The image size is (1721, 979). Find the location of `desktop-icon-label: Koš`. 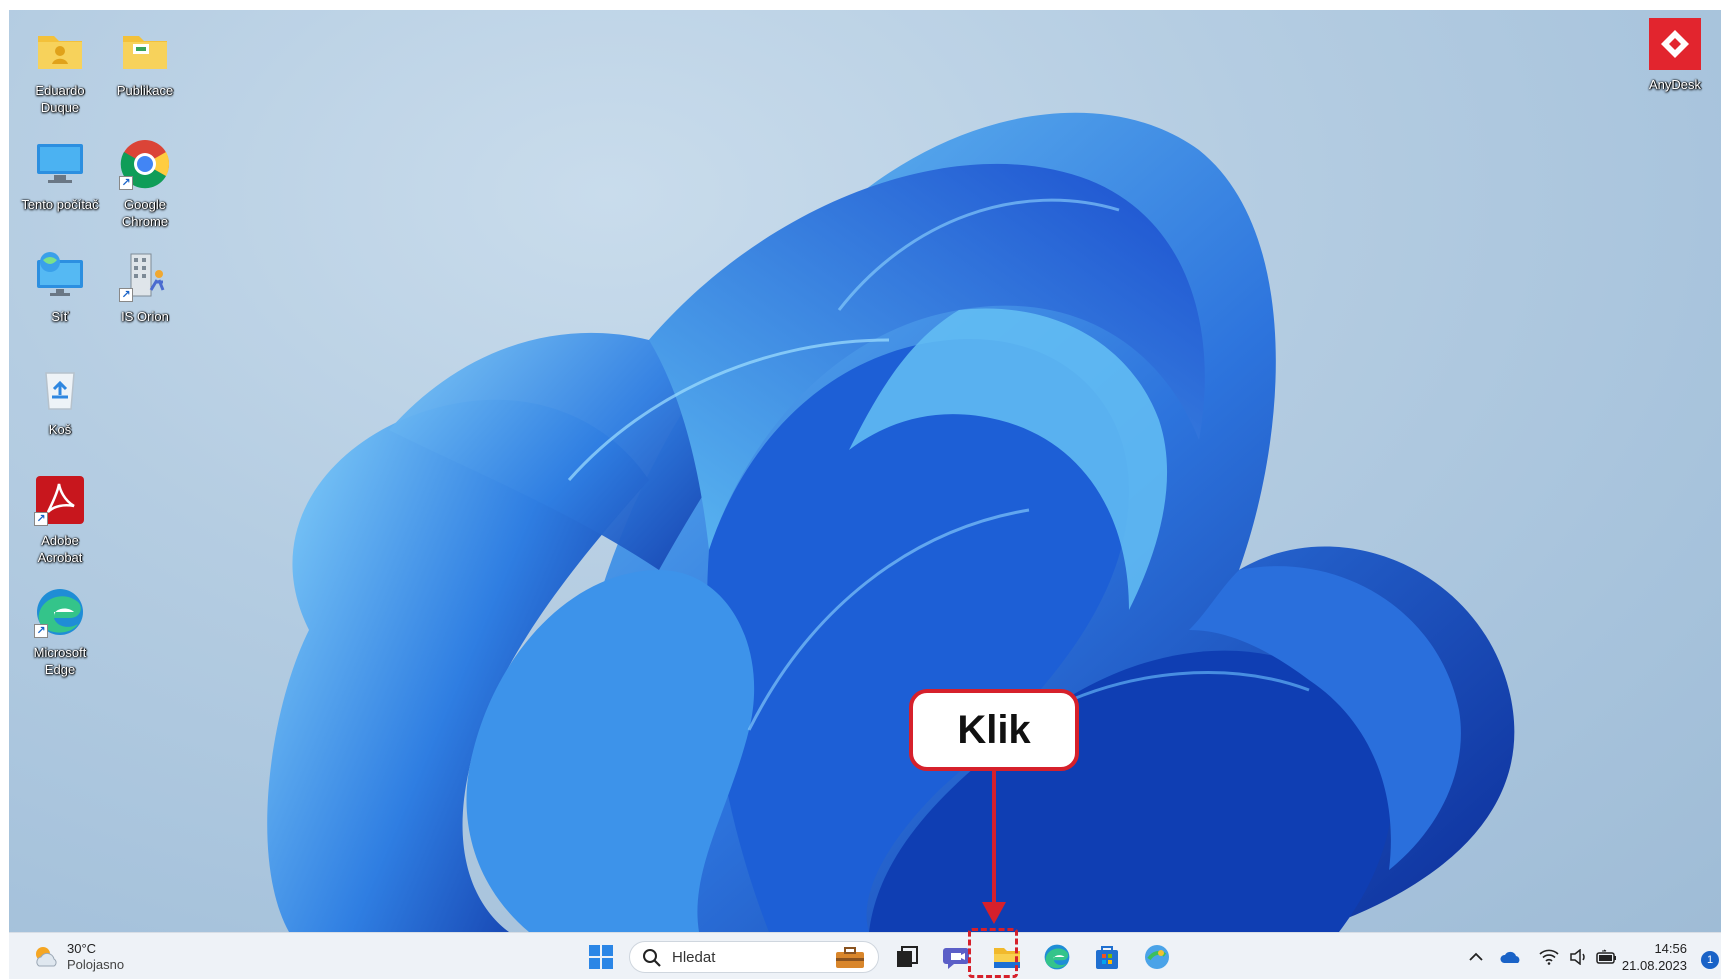

desktop-icon-label: Koš is located at coordinates (60, 429).